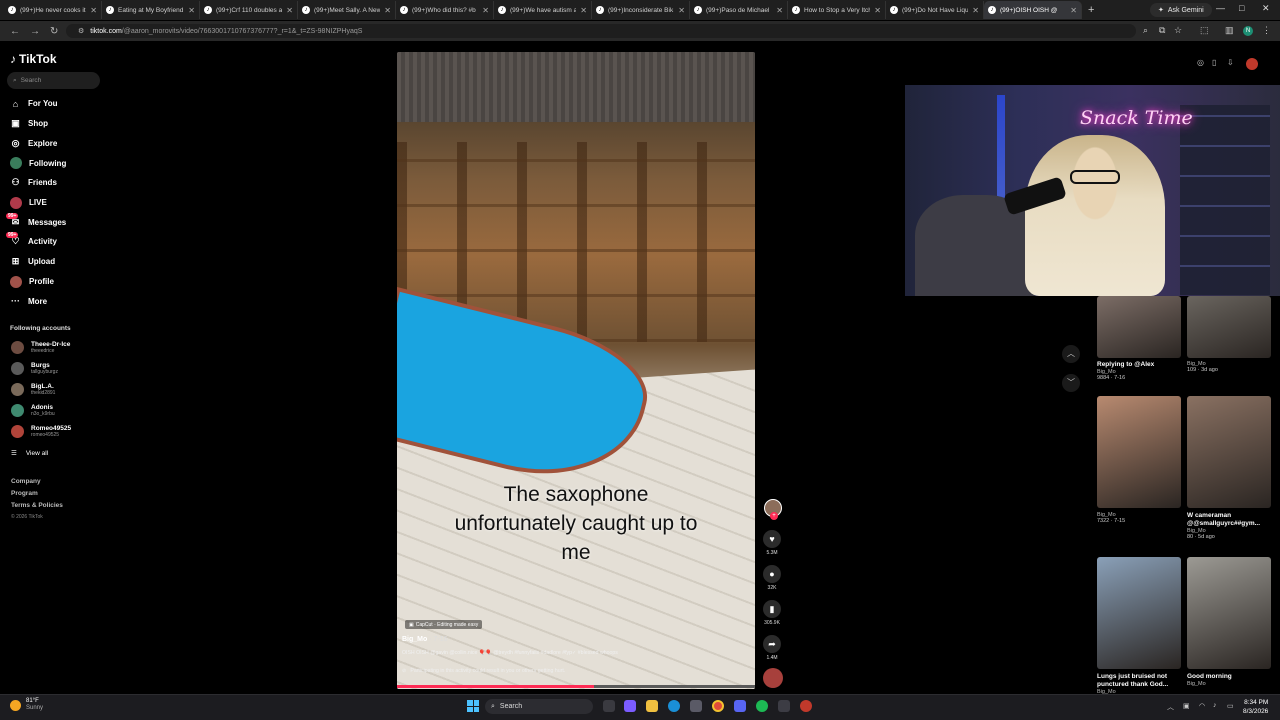 The width and height of the screenshot is (1280, 720). What do you see at coordinates (15, 31) in the screenshot?
I see `back-icon: ←` at bounding box center [15, 31].